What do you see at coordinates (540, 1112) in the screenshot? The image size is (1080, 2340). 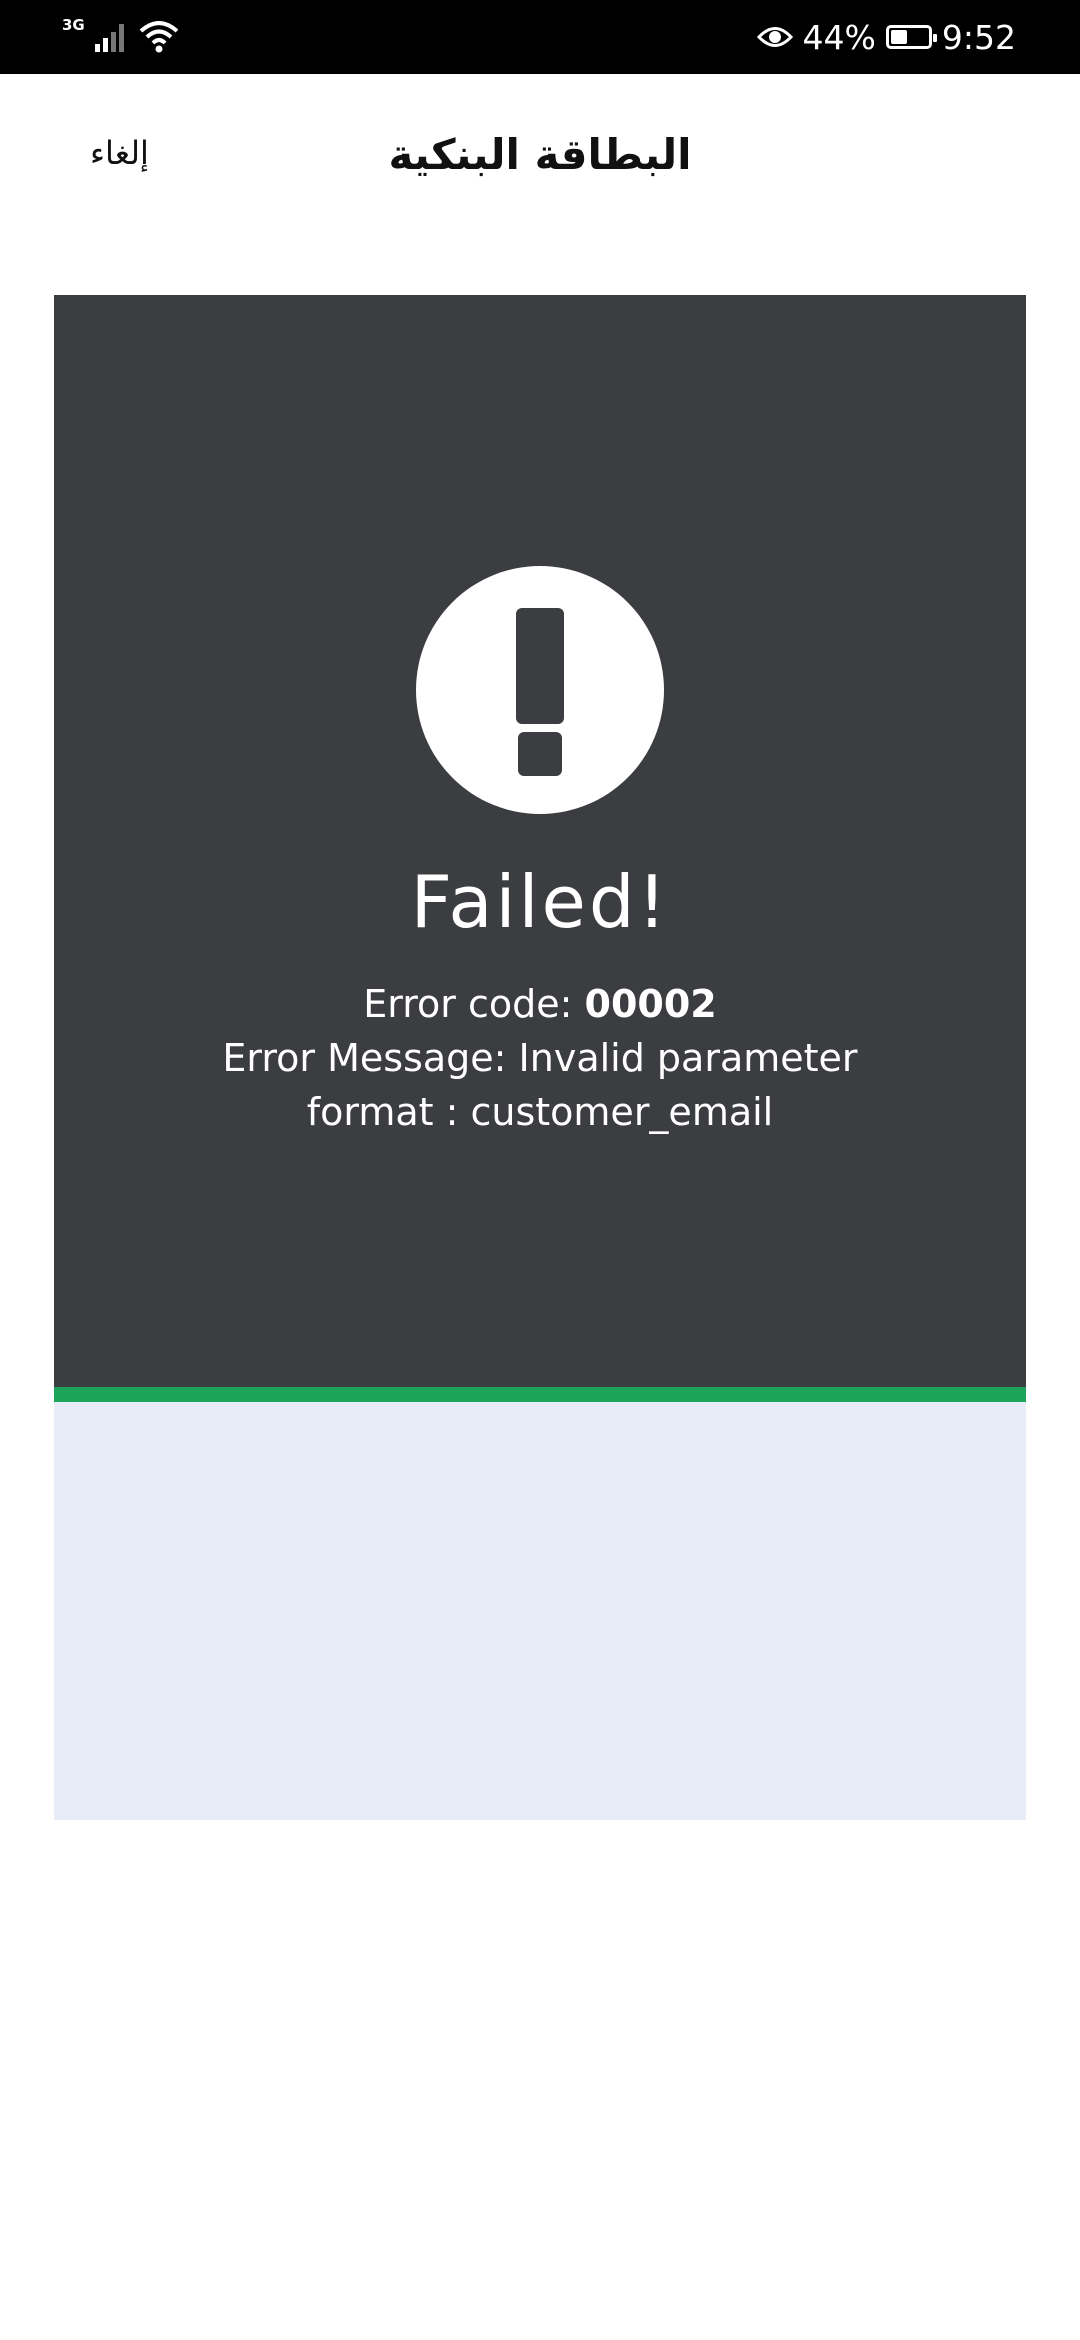 I see `error-message-line-2: format : customer_email` at bounding box center [540, 1112].